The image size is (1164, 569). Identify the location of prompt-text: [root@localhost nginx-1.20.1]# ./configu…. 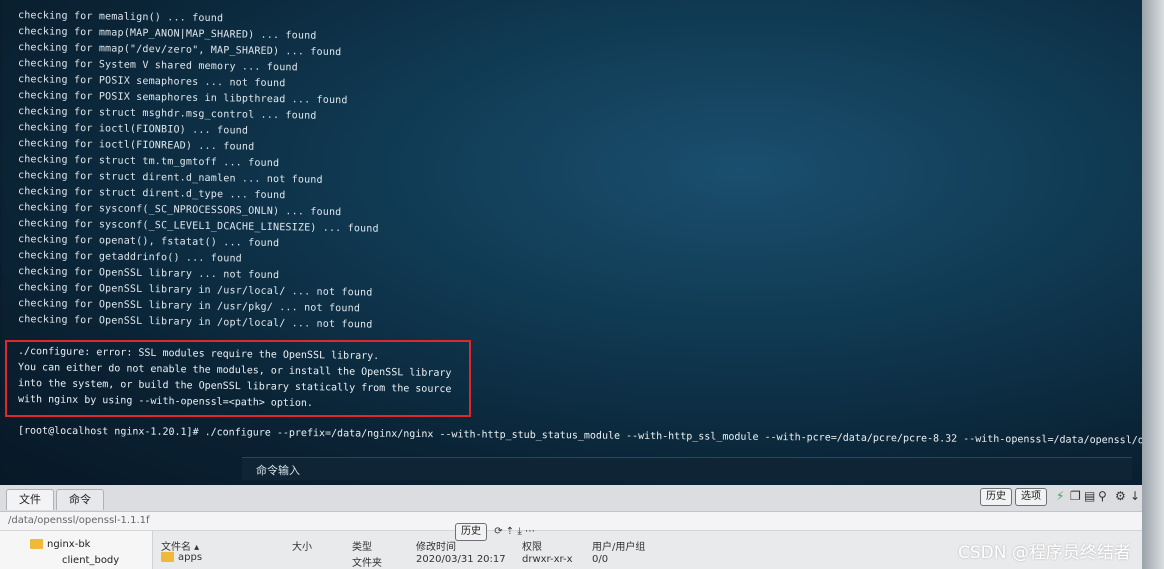
(579, 436).